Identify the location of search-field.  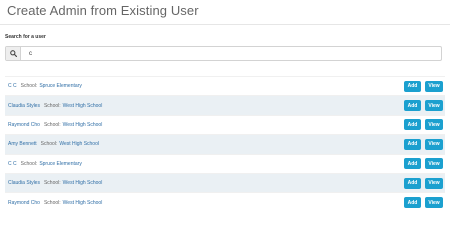
(223, 53).